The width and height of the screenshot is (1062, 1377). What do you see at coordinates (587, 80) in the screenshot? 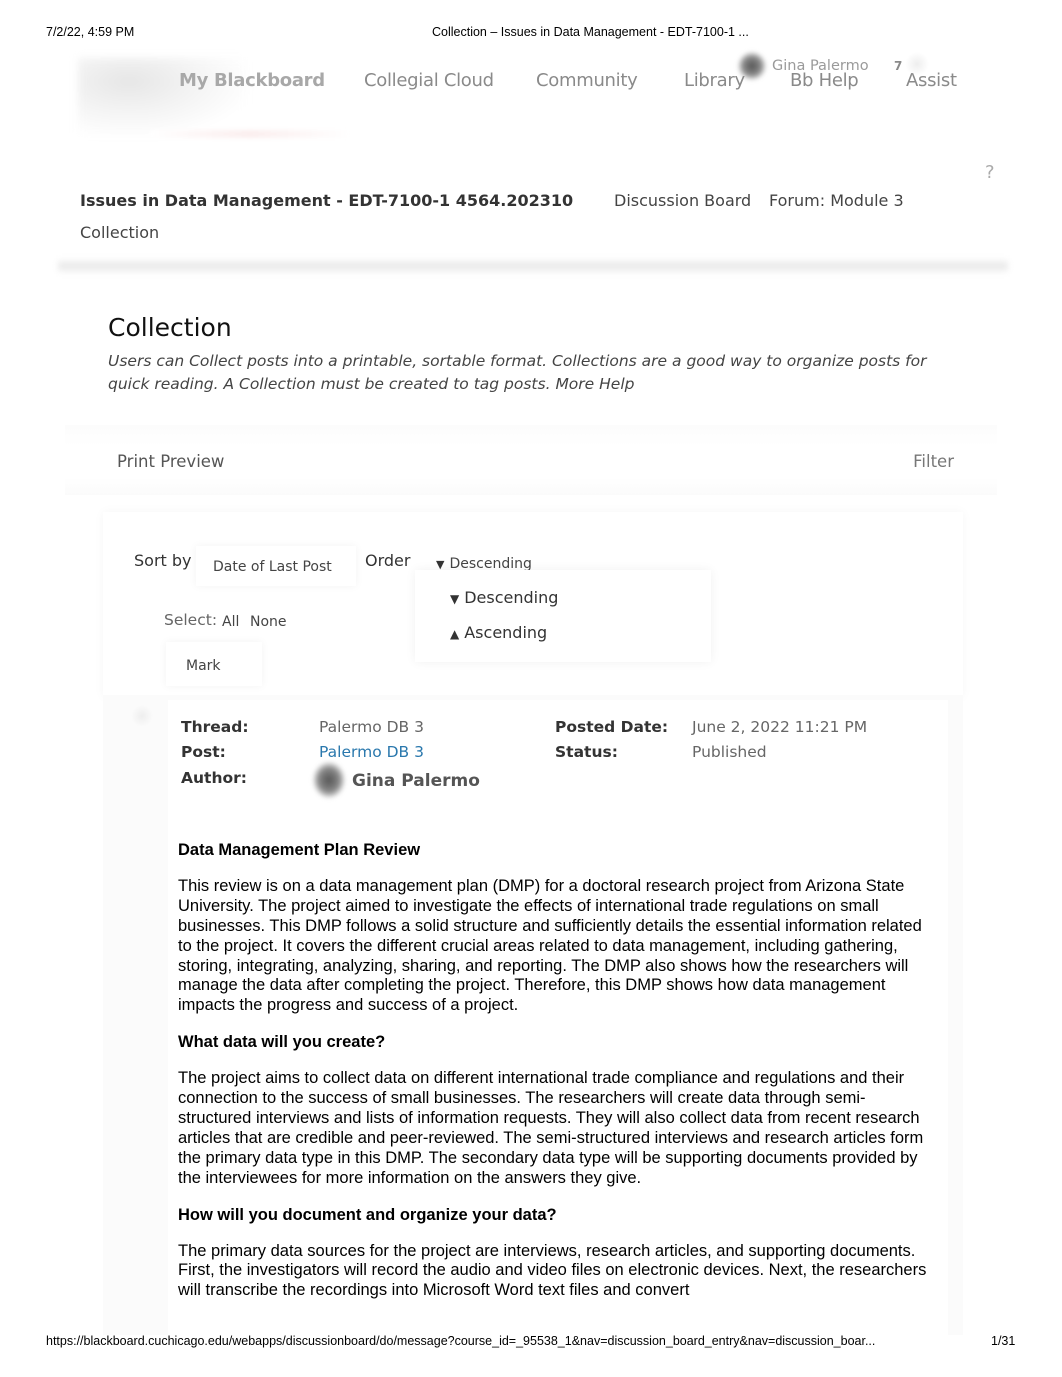
I see `nav-community: Community` at bounding box center [587, 80].